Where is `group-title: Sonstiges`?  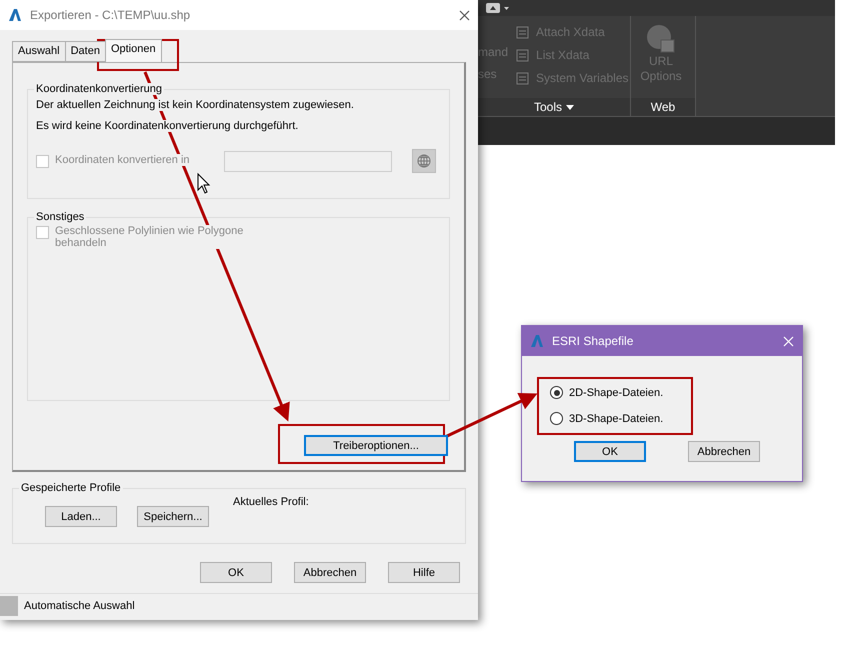 group-title: Sonstiges is located at coordinates (60, 217).